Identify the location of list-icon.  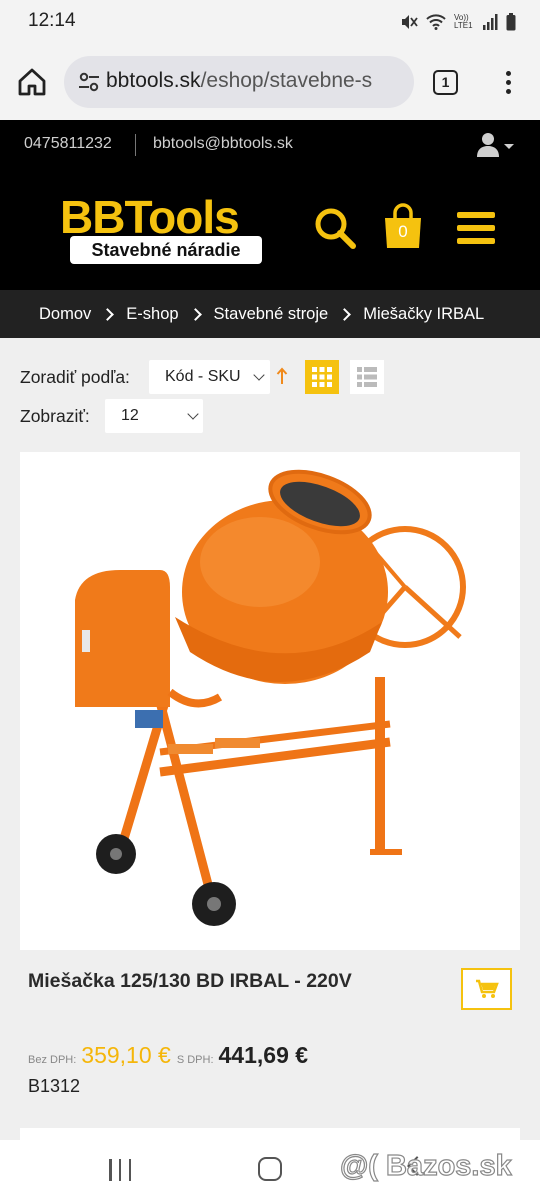
(367, 377).